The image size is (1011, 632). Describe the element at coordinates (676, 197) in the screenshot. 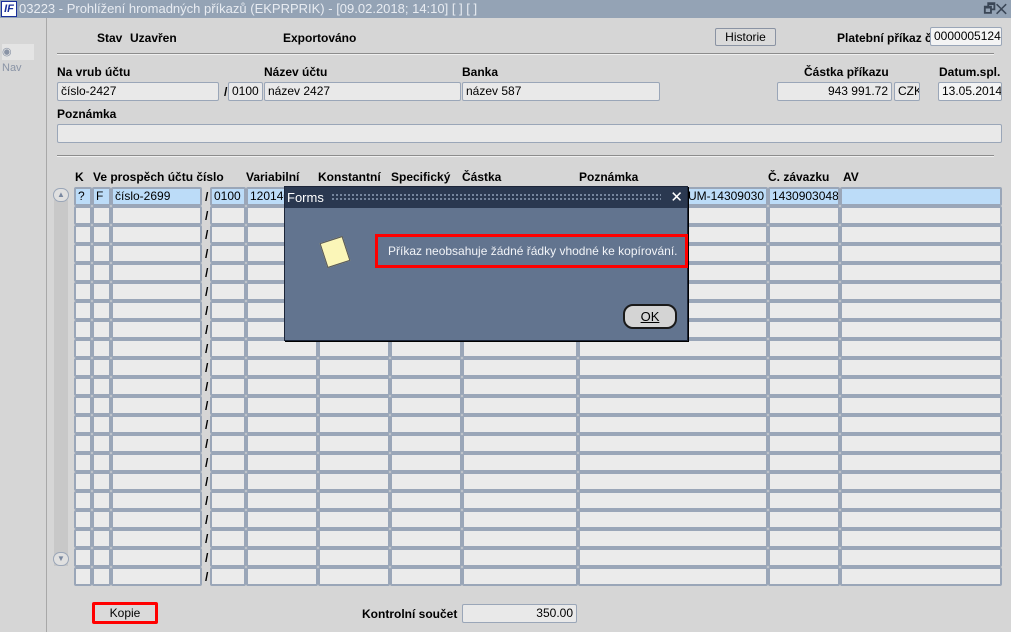

I see `close-icon: ✕` at that location.